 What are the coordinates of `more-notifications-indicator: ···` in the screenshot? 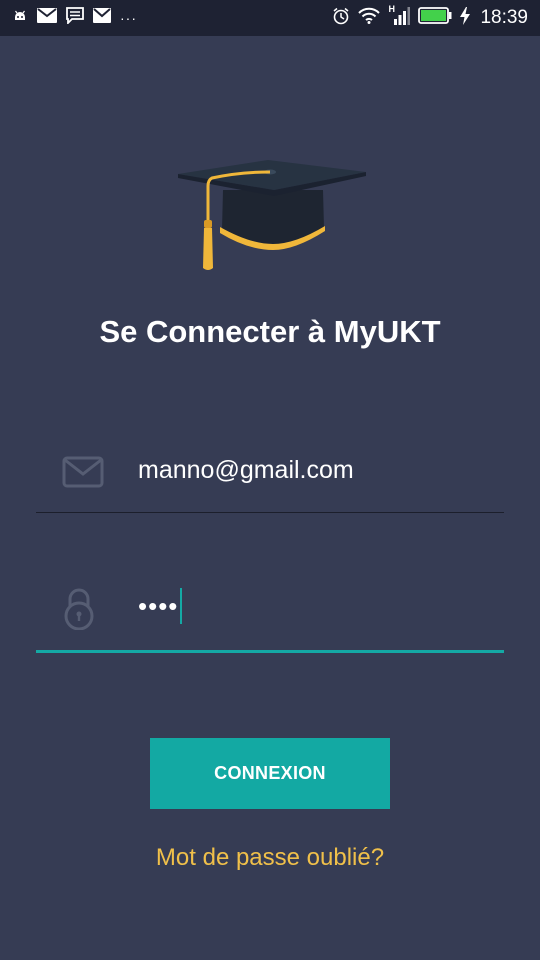 It's located at (128, 18).